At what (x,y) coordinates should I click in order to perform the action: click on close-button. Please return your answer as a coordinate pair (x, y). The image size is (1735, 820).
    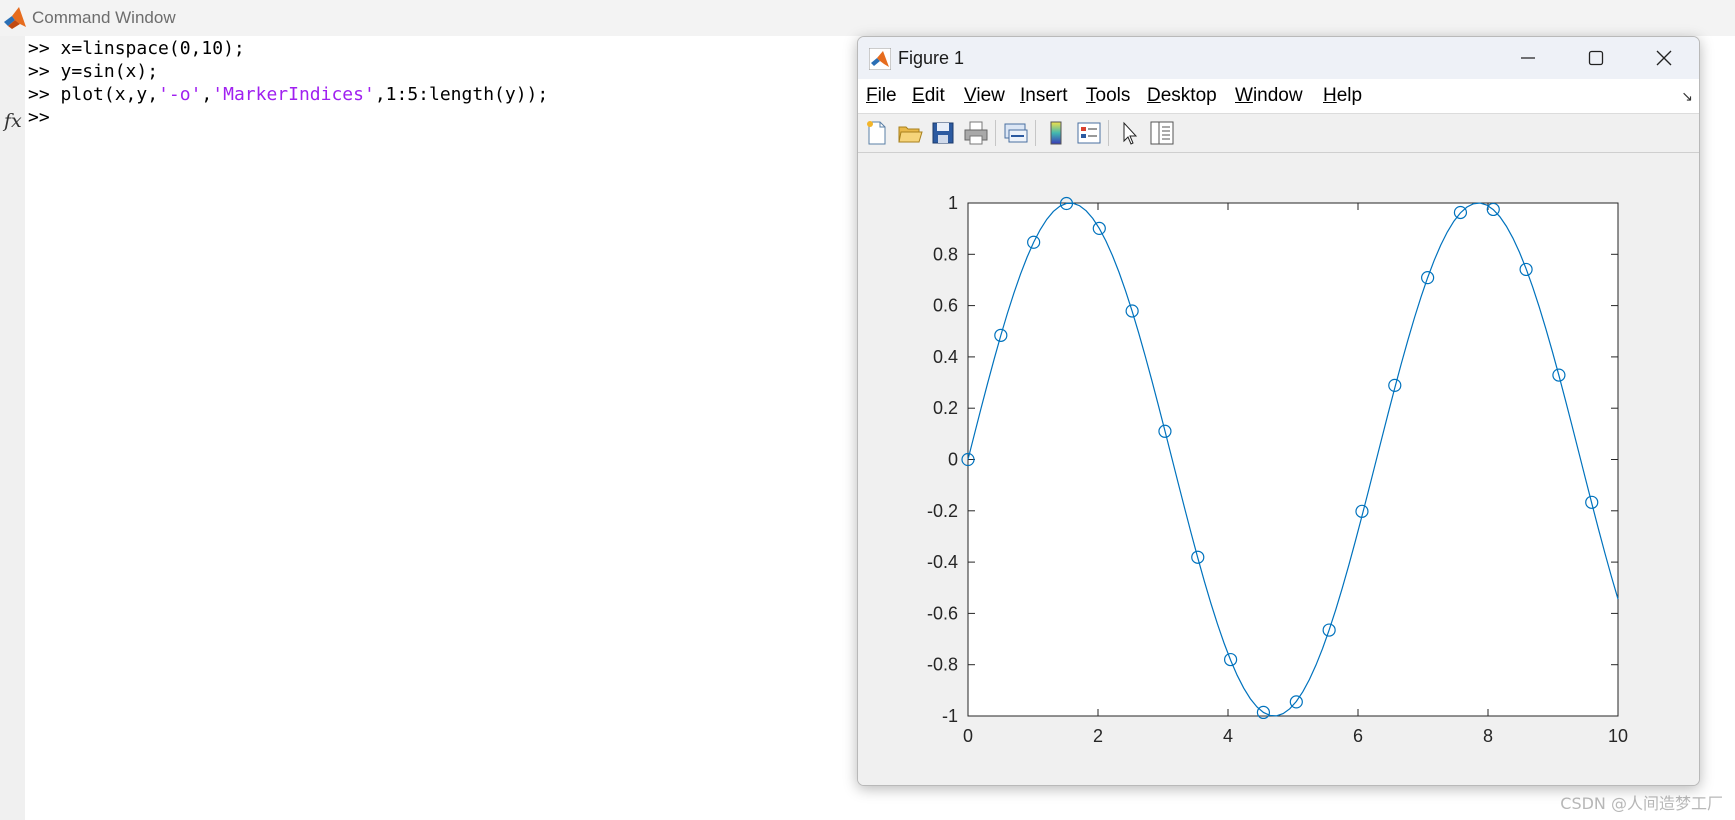
    Looking at the image, I should click on (1664, 58).